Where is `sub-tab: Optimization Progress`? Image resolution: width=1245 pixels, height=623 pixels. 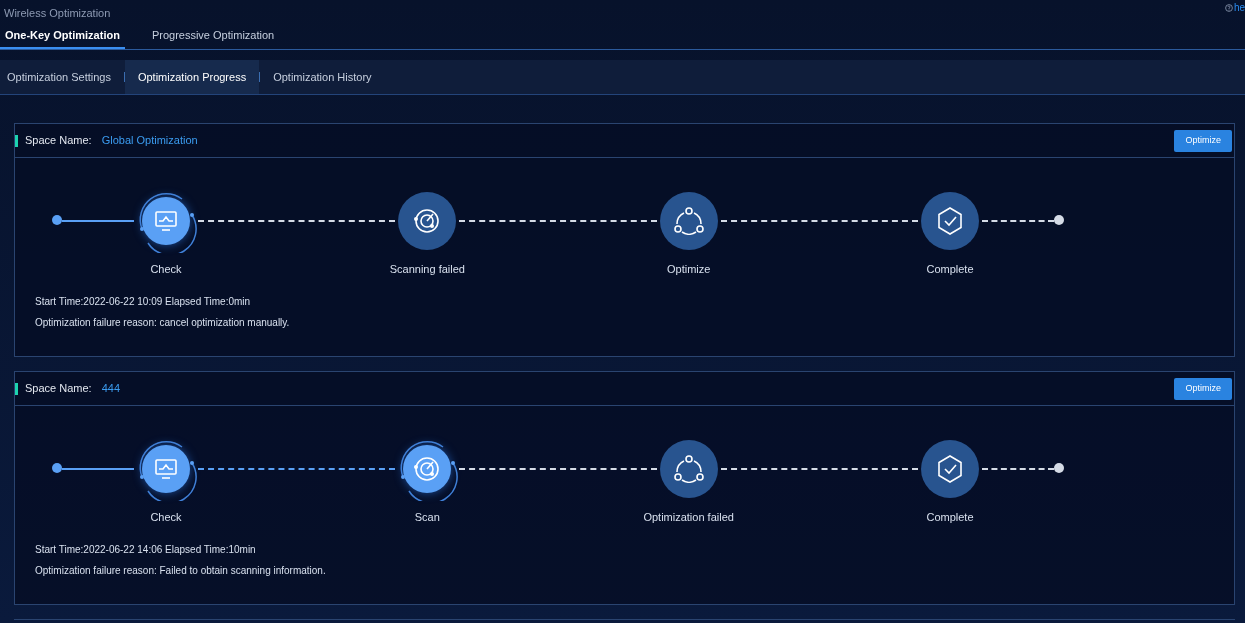 sub-tab: Optimization Progress is located at coordinates (192, 76).